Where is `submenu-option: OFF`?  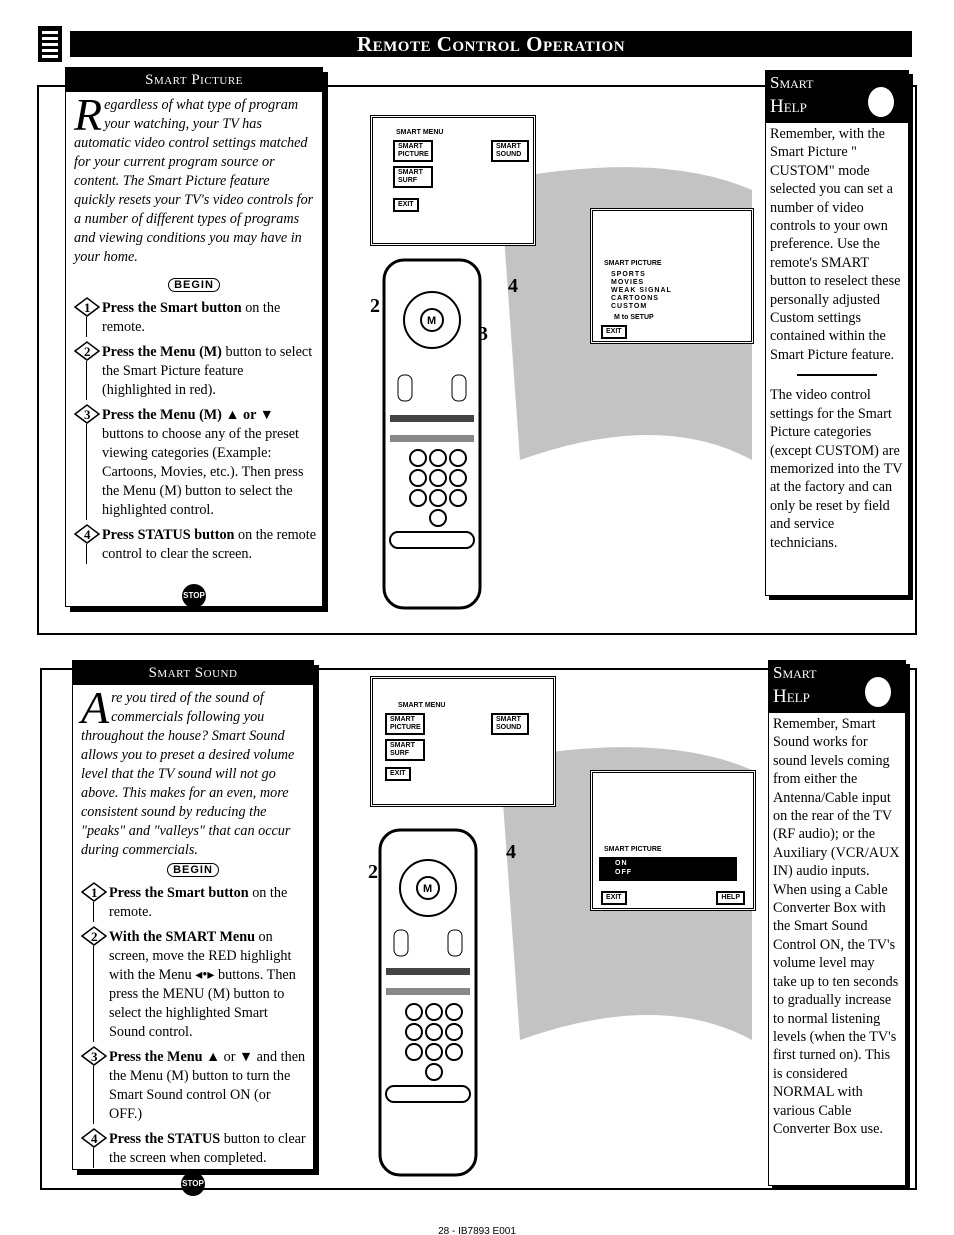
submenu-option: OFF is located at coordinates (623, 872).